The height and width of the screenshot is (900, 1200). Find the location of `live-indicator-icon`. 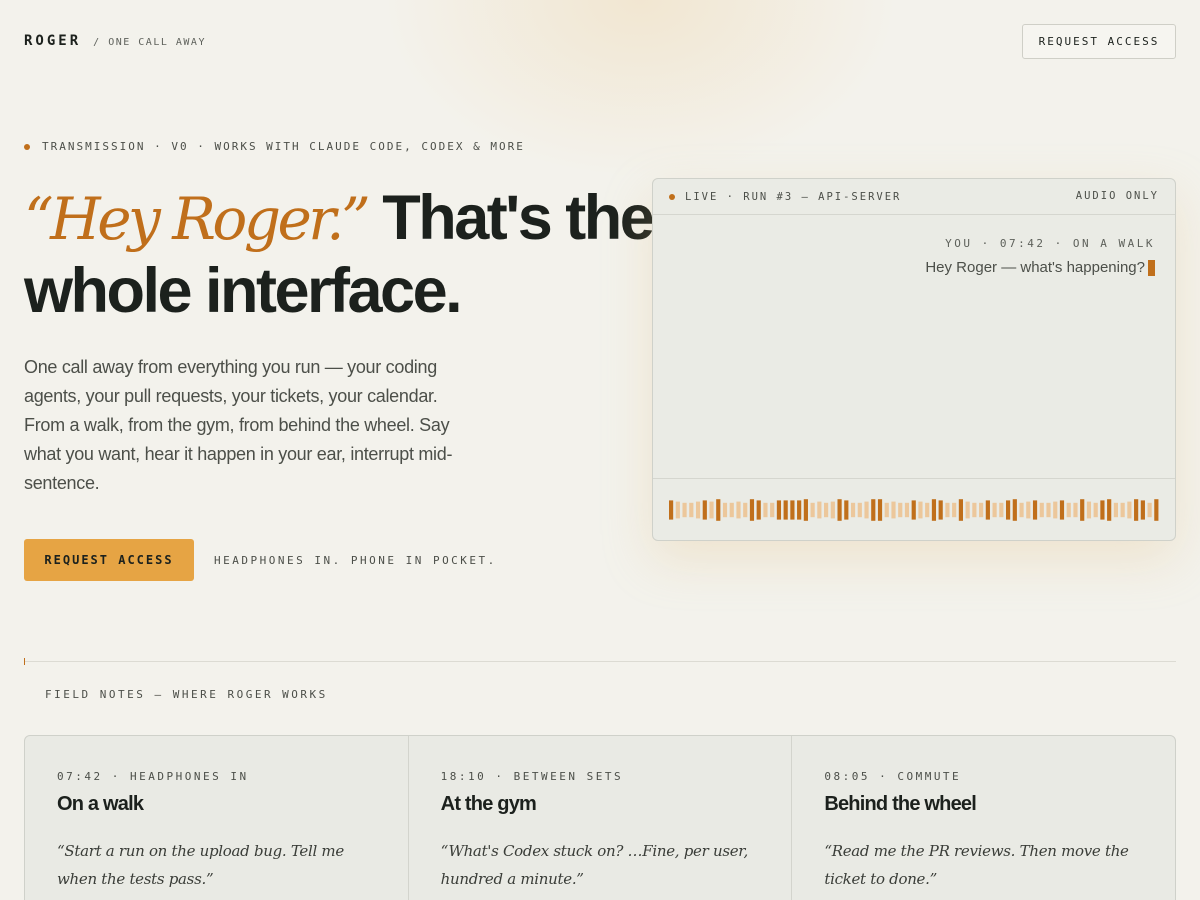

live-indicator-icon is located at coordinates (672, 196).